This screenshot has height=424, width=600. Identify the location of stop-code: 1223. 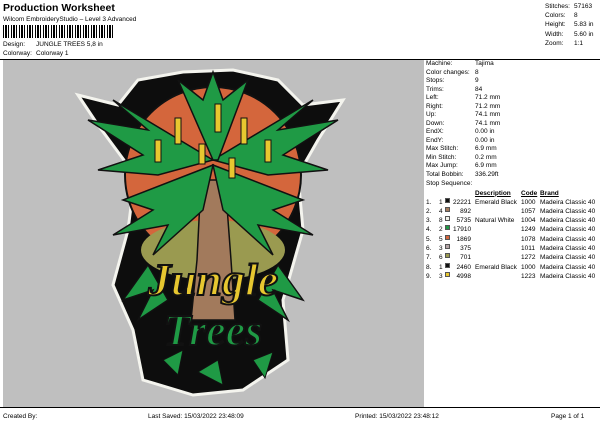
(528, 276).